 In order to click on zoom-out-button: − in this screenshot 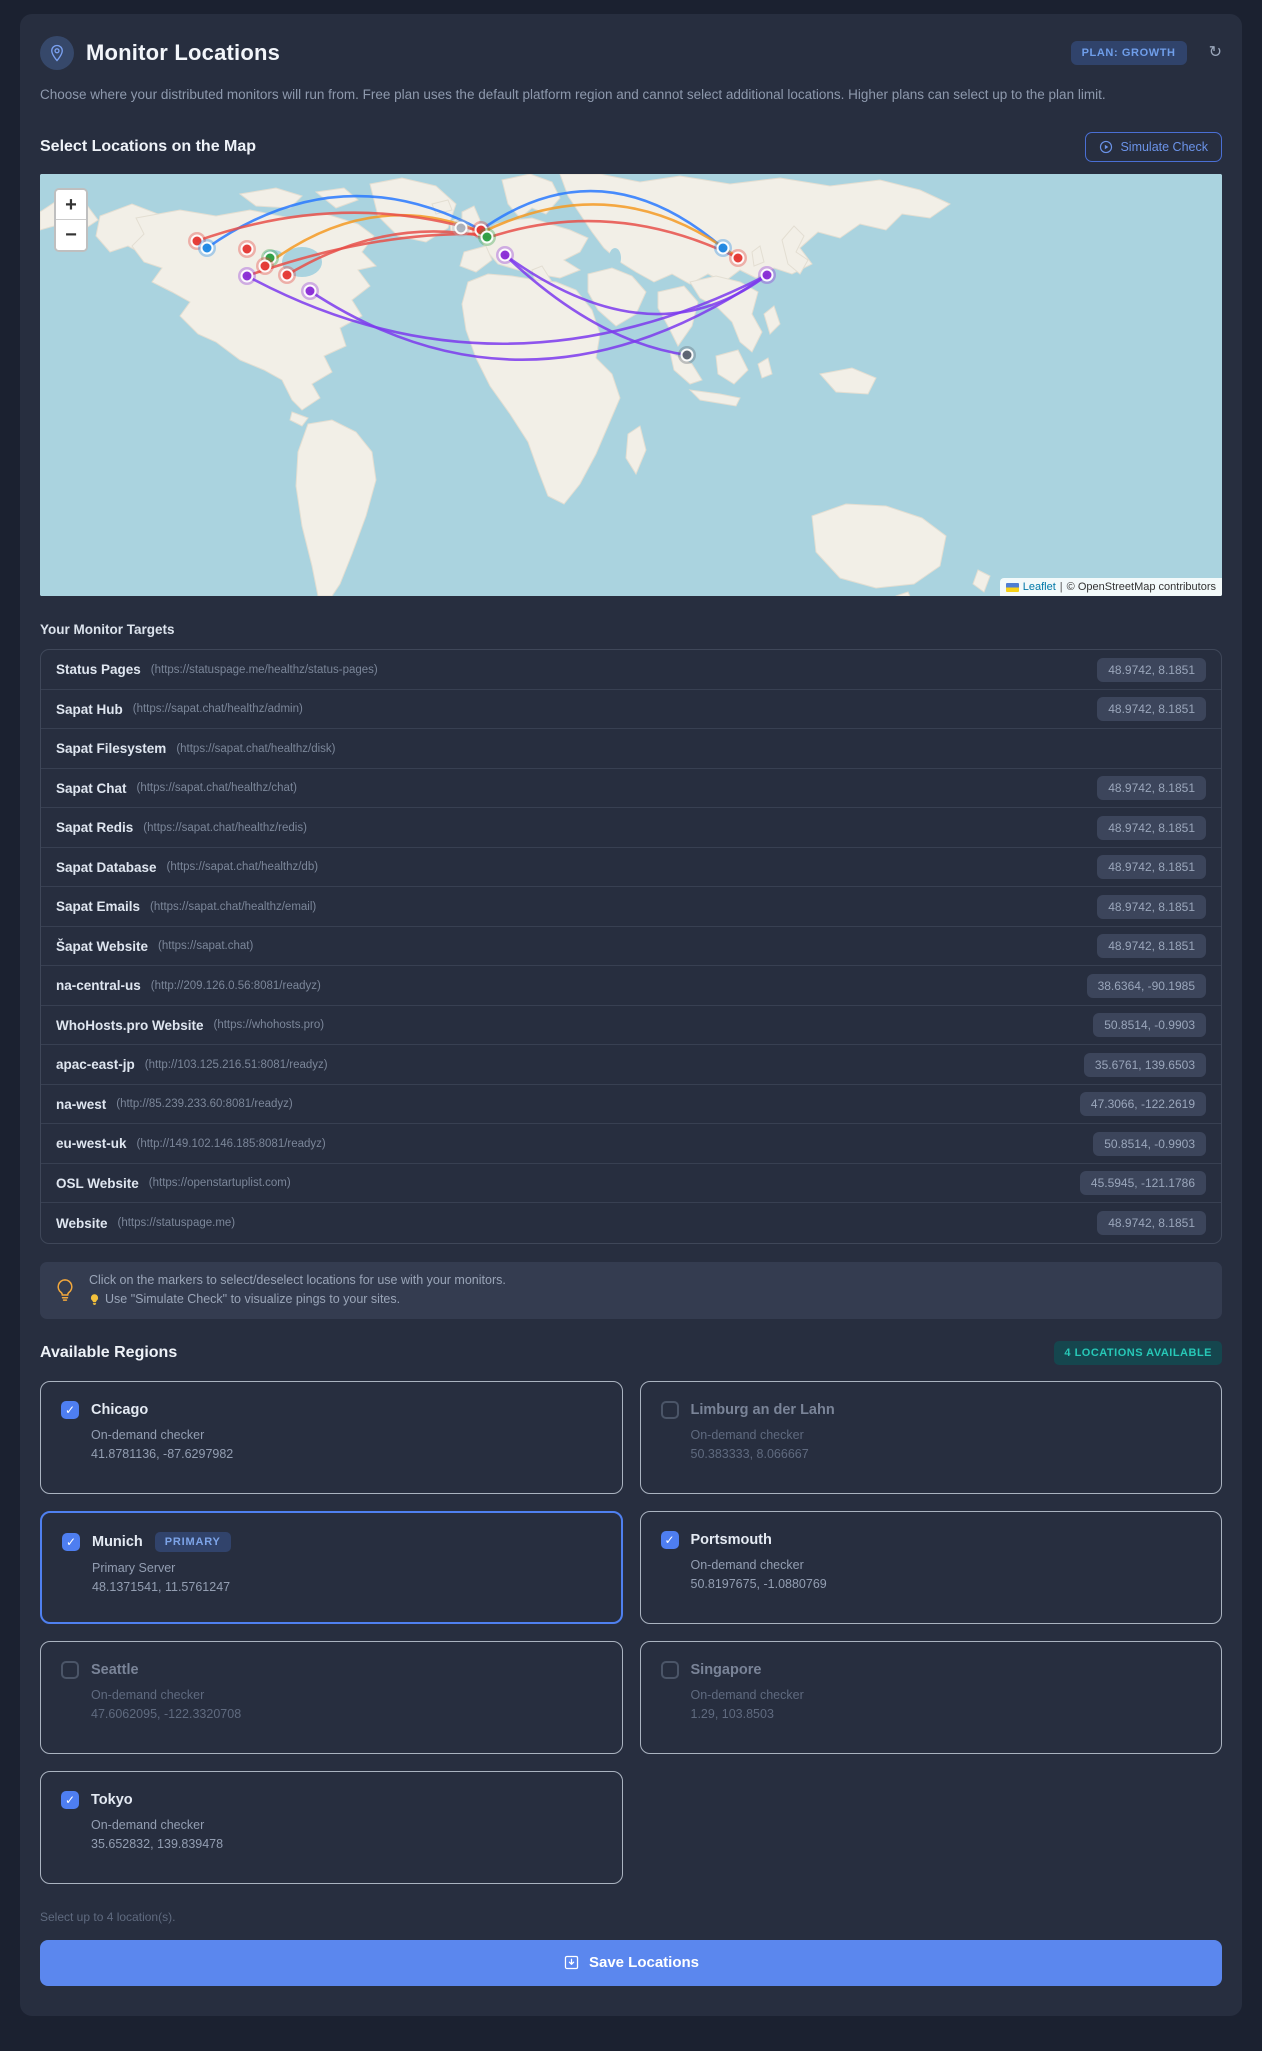, I will do `click(71, 235)`.